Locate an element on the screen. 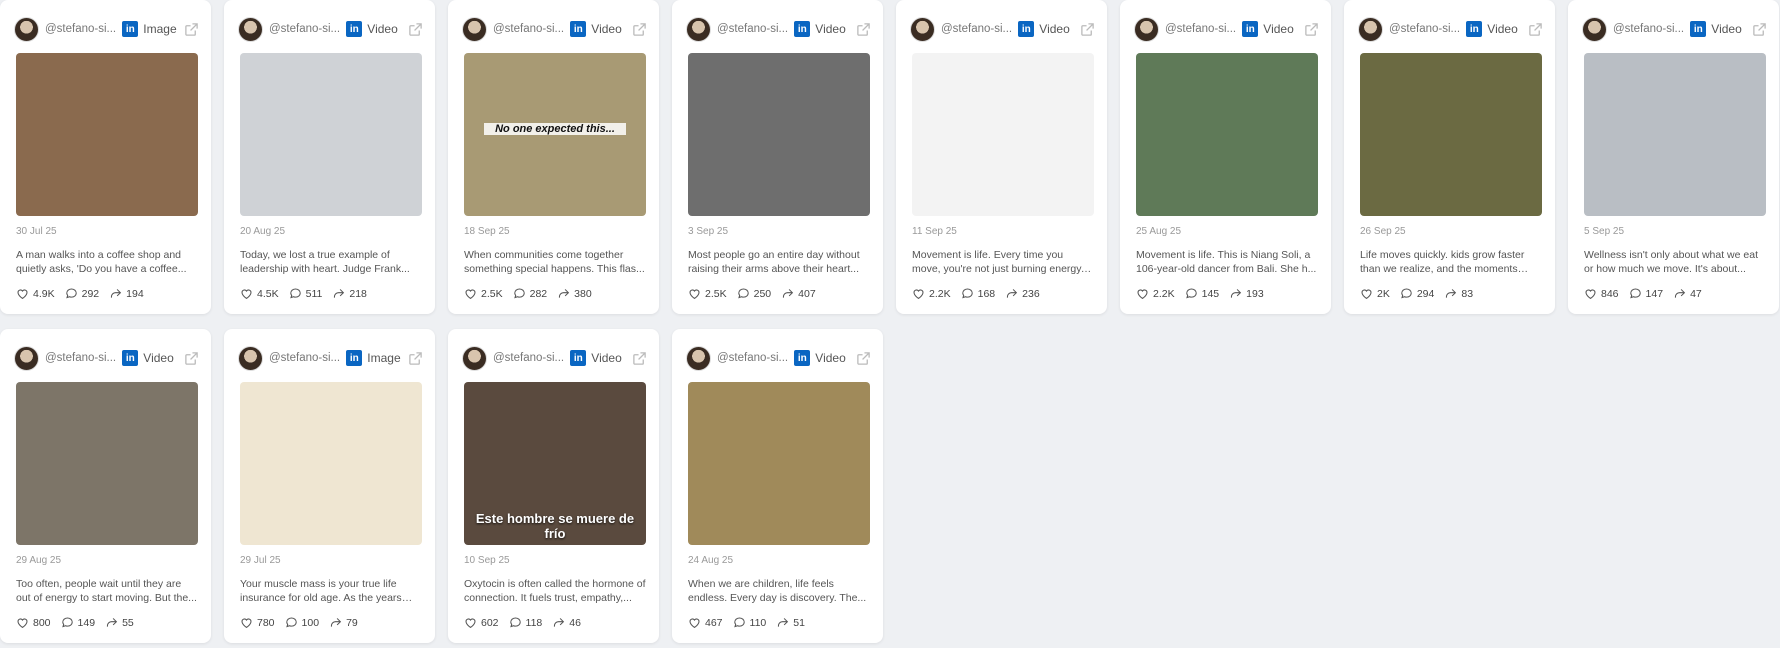 This screenshot has height=648, width=1780. post-stats: 467 110 51 is located at coordinates (751, 622).